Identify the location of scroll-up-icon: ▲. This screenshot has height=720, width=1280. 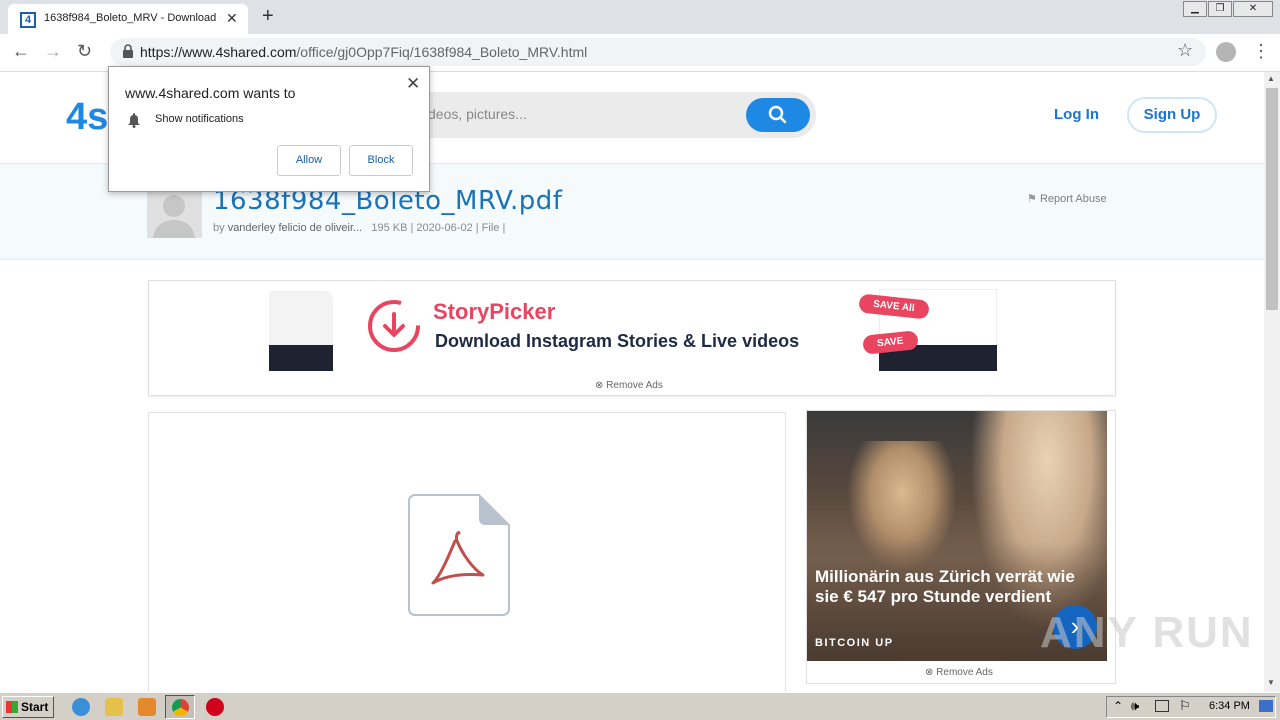
(1271, 78).